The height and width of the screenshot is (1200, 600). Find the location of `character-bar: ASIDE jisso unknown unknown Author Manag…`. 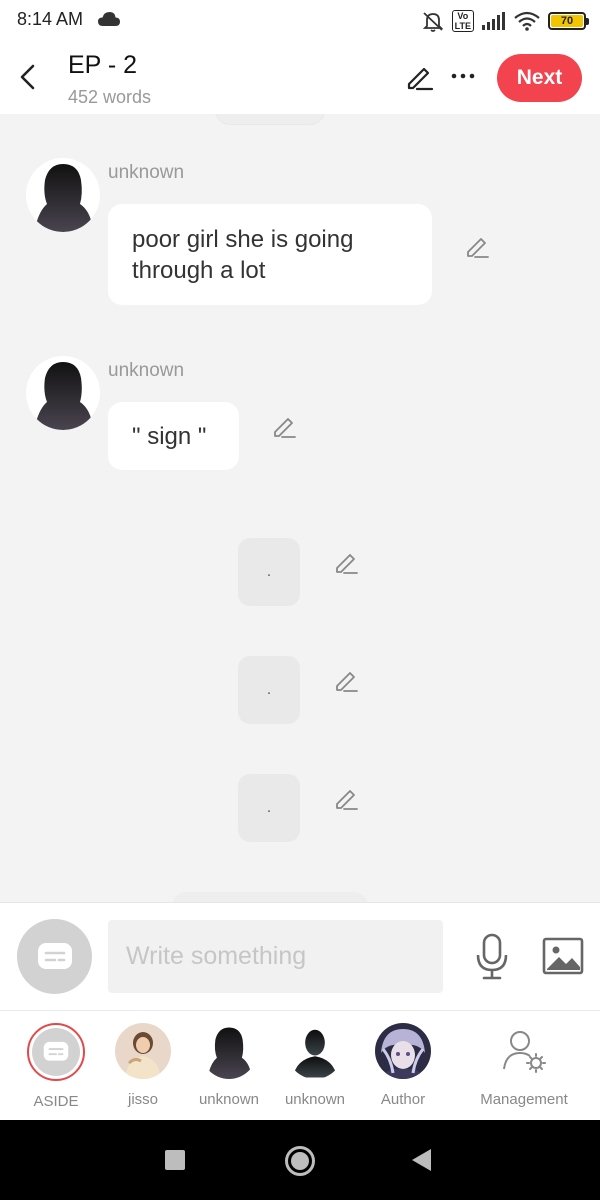

character-bar: ASIDE jisso unknown unknown Author Manag… is located at coordinates (300, 1065).